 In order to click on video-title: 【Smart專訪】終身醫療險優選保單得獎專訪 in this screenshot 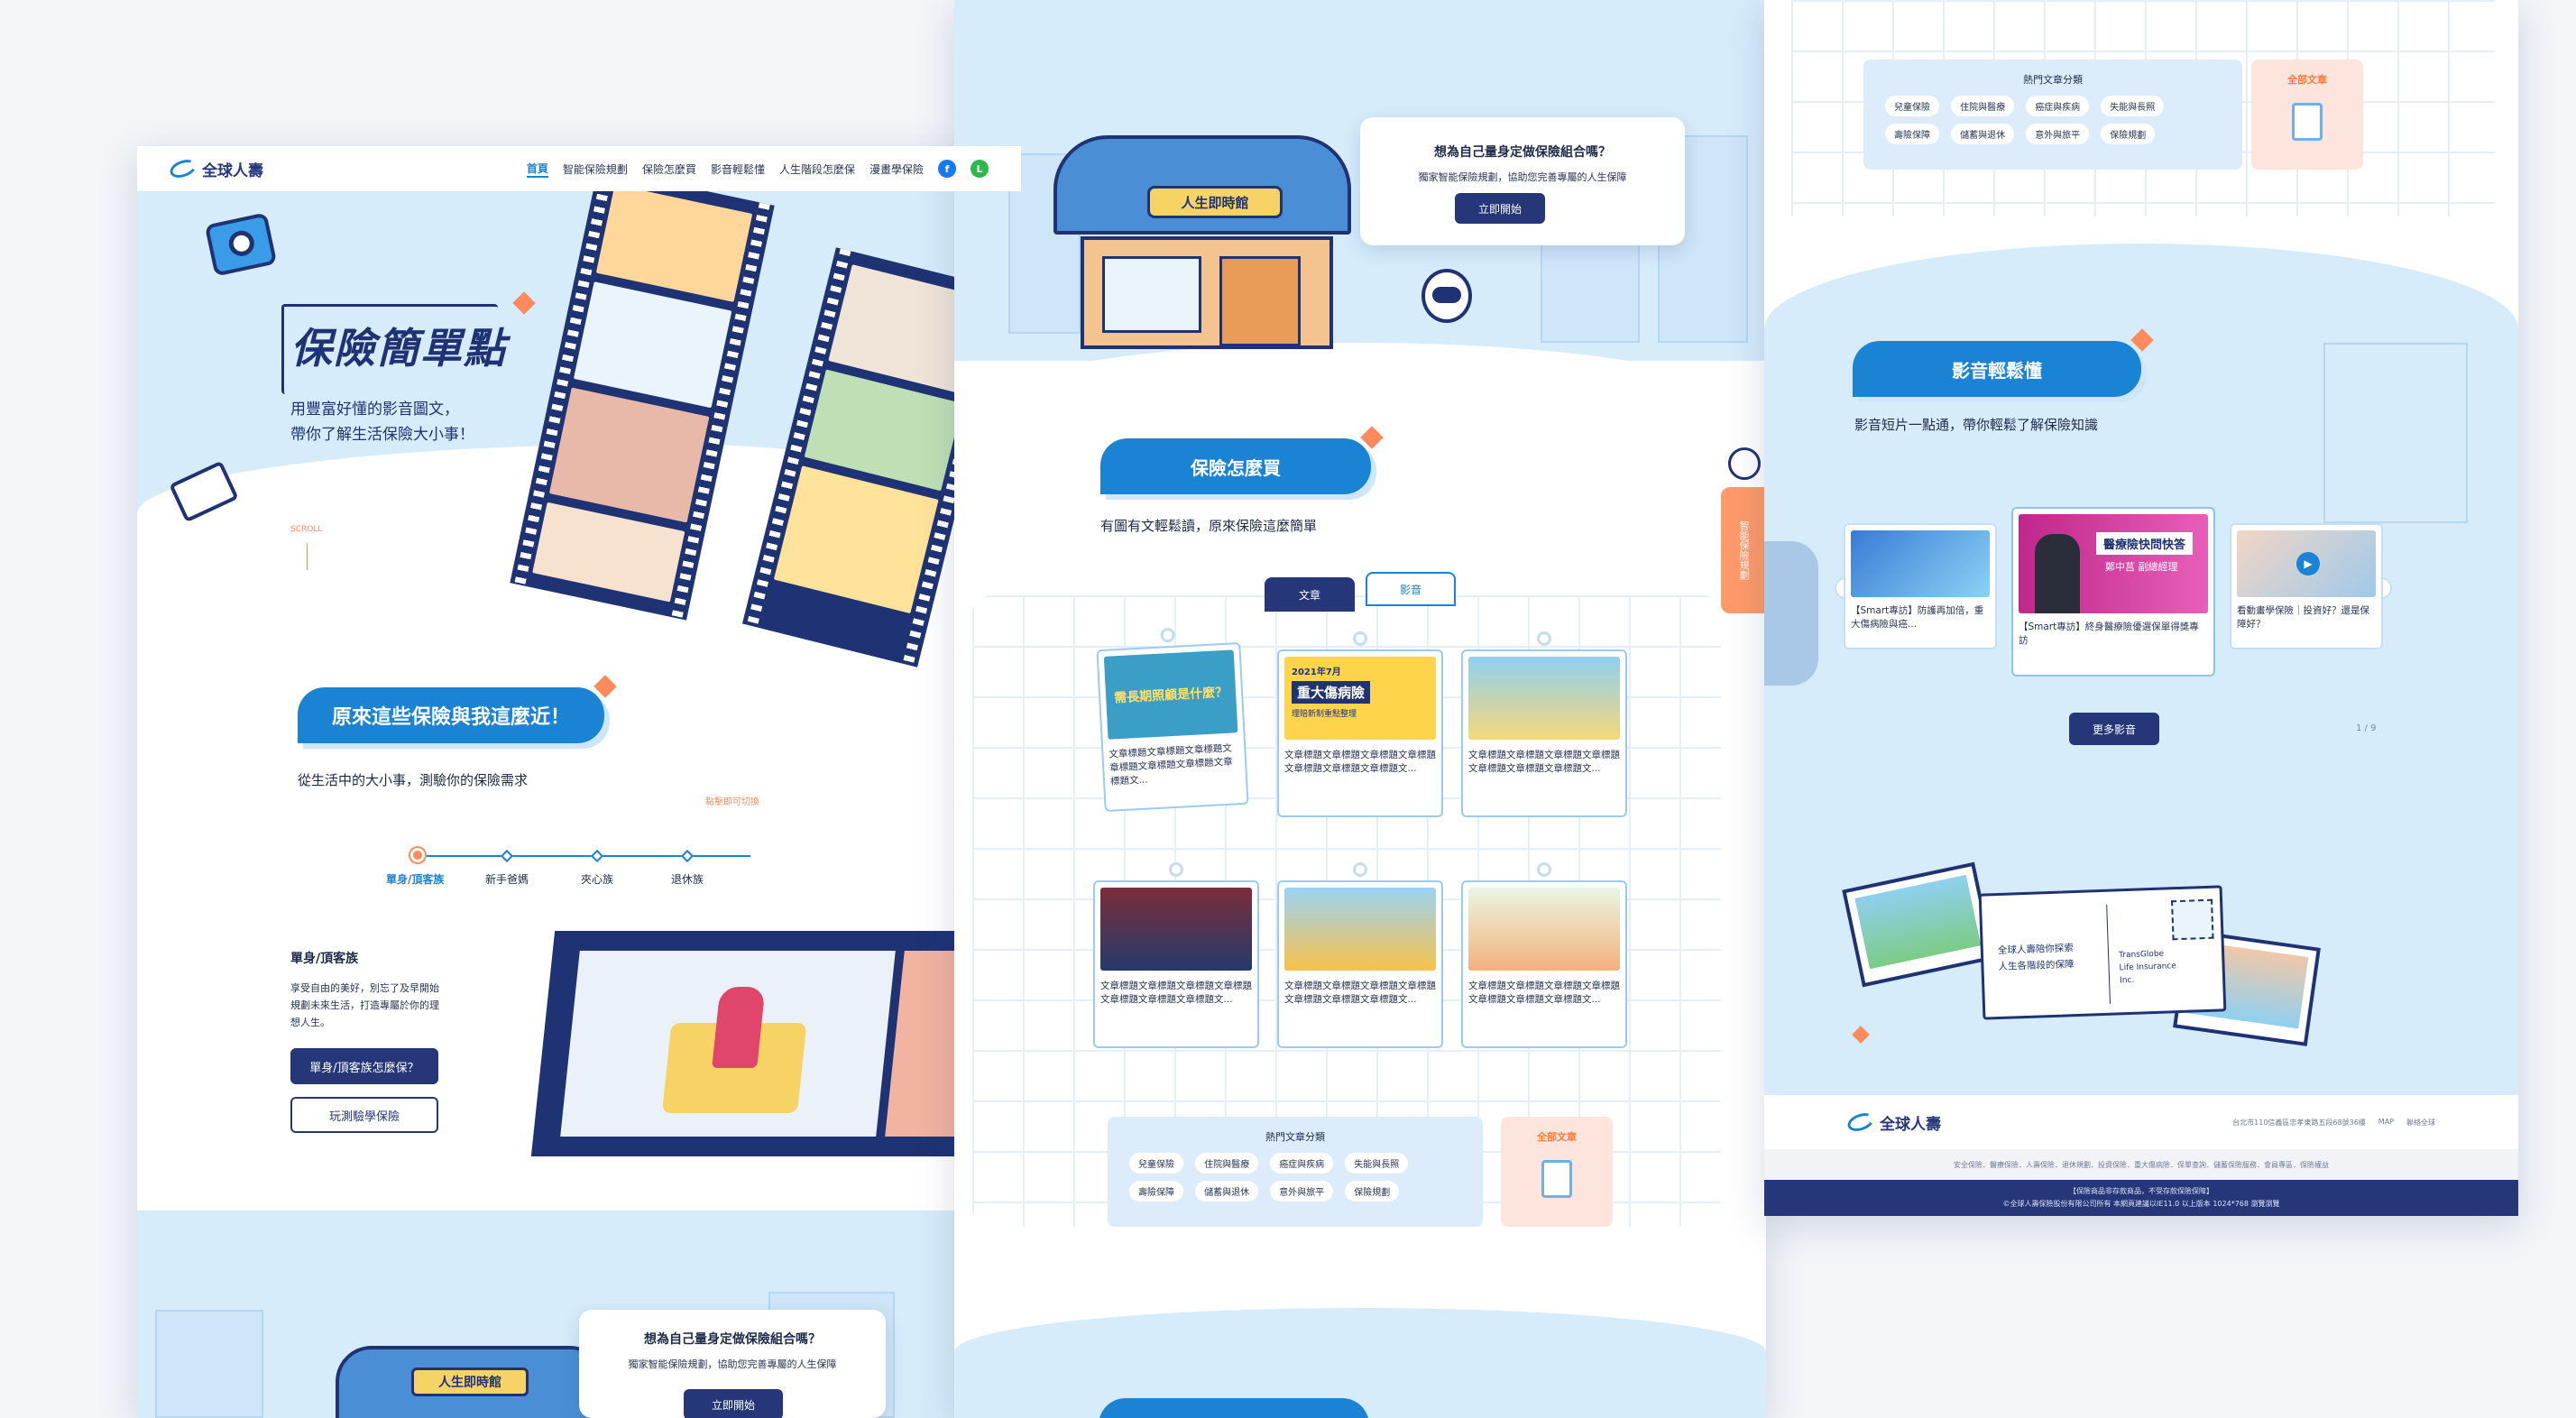, I will do `click(2109, 634)`.